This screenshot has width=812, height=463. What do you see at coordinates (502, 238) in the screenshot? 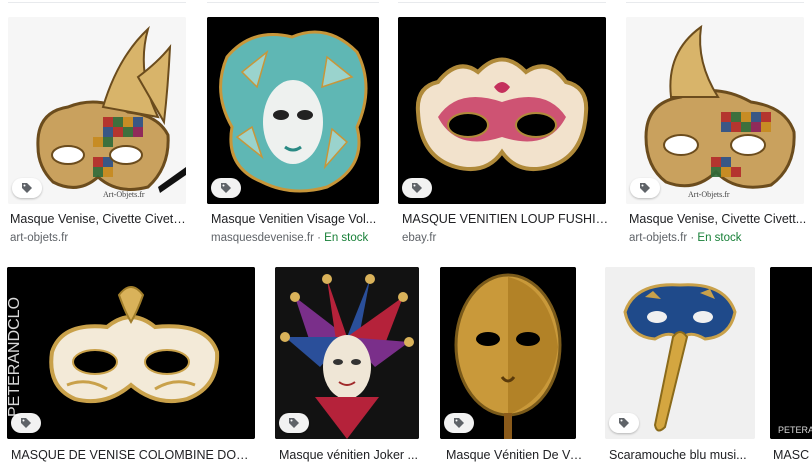
I see `result-source: ebay.fr` at bounding box center [502, 238].